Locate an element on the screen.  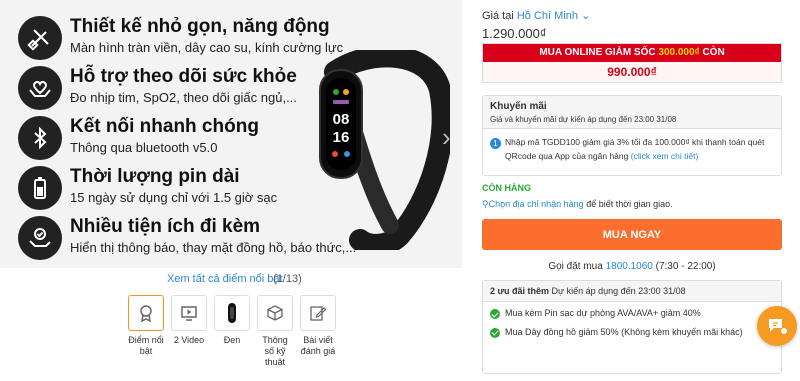
location-prefix: Giá tại is located at coordinates (498, 16).